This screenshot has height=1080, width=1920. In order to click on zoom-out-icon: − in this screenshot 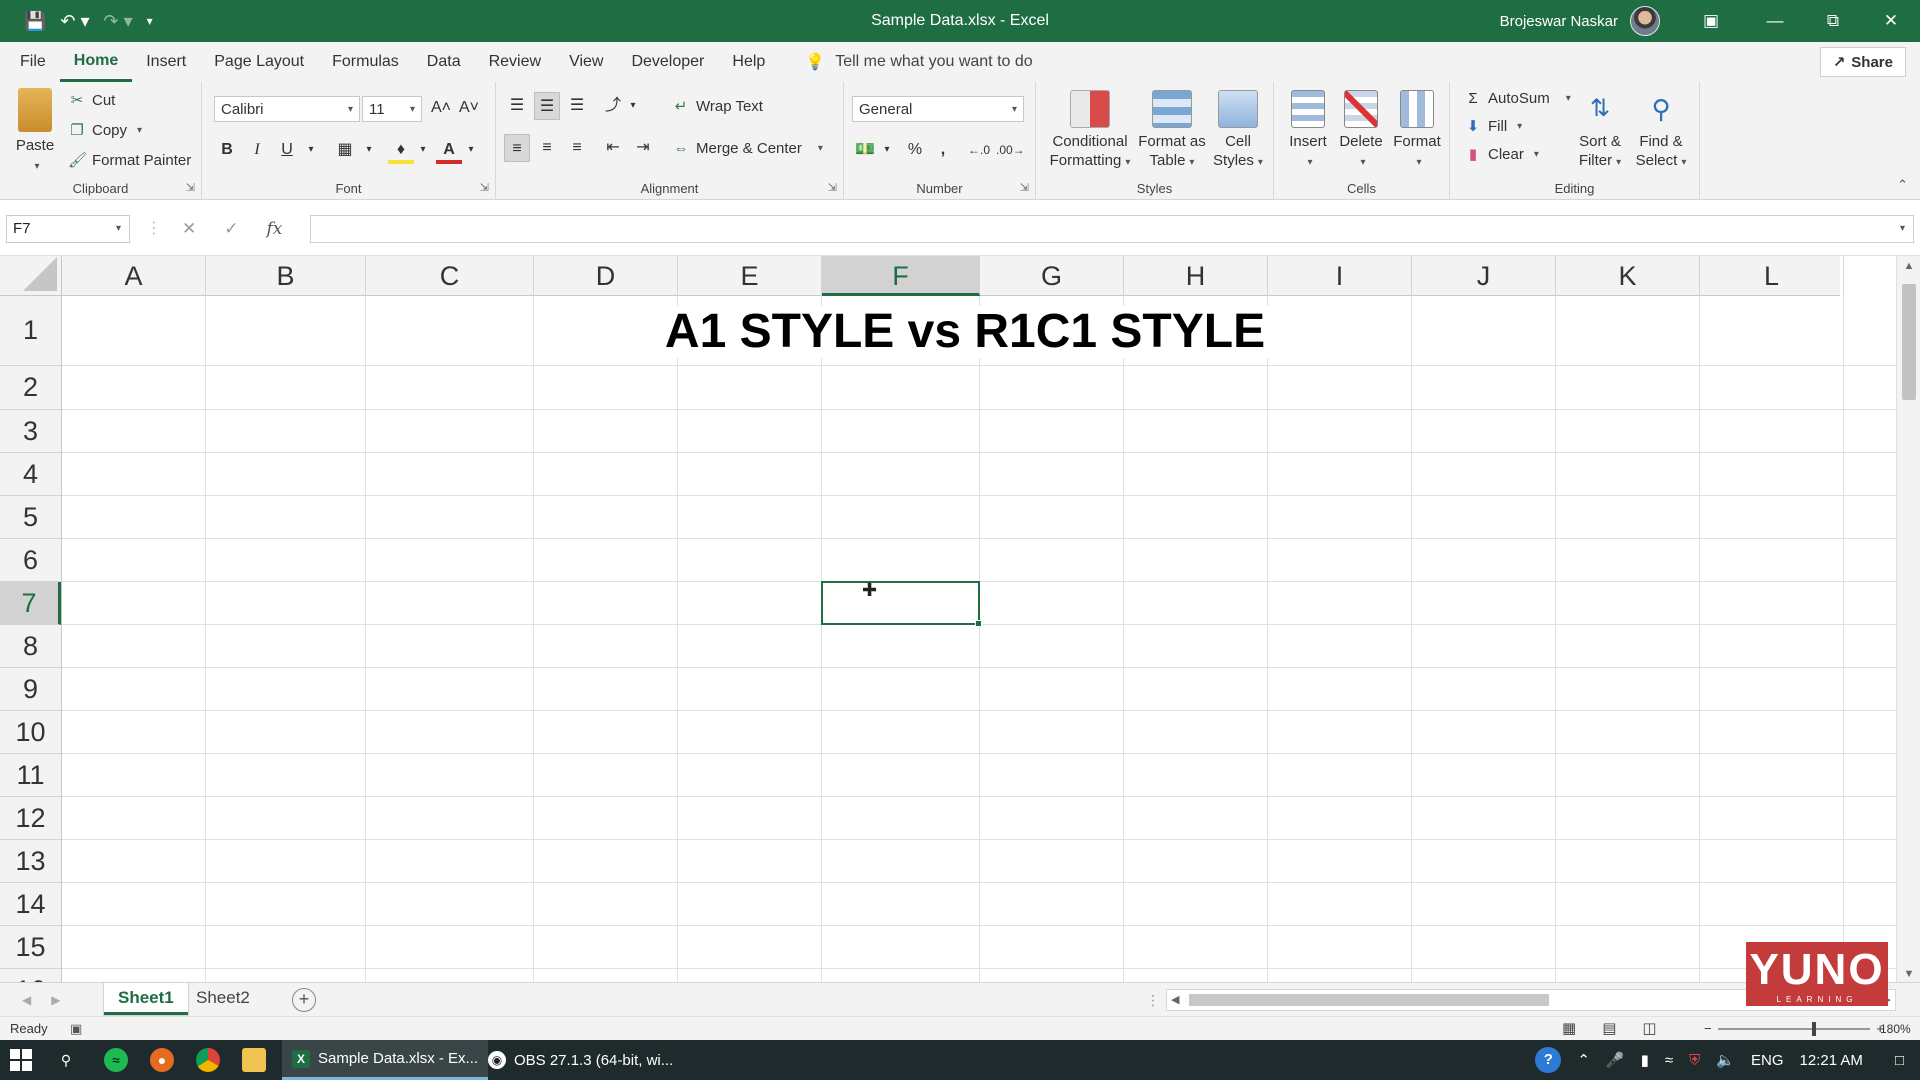, I will do `click(1708, 1029)`.